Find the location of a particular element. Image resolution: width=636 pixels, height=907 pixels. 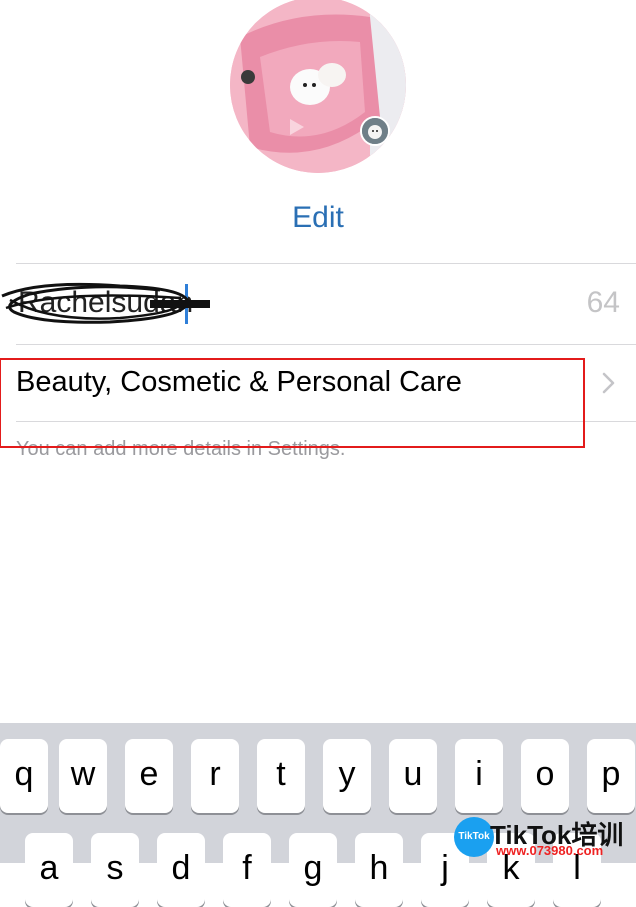

key-p: p is located at coordinates (611, 776).